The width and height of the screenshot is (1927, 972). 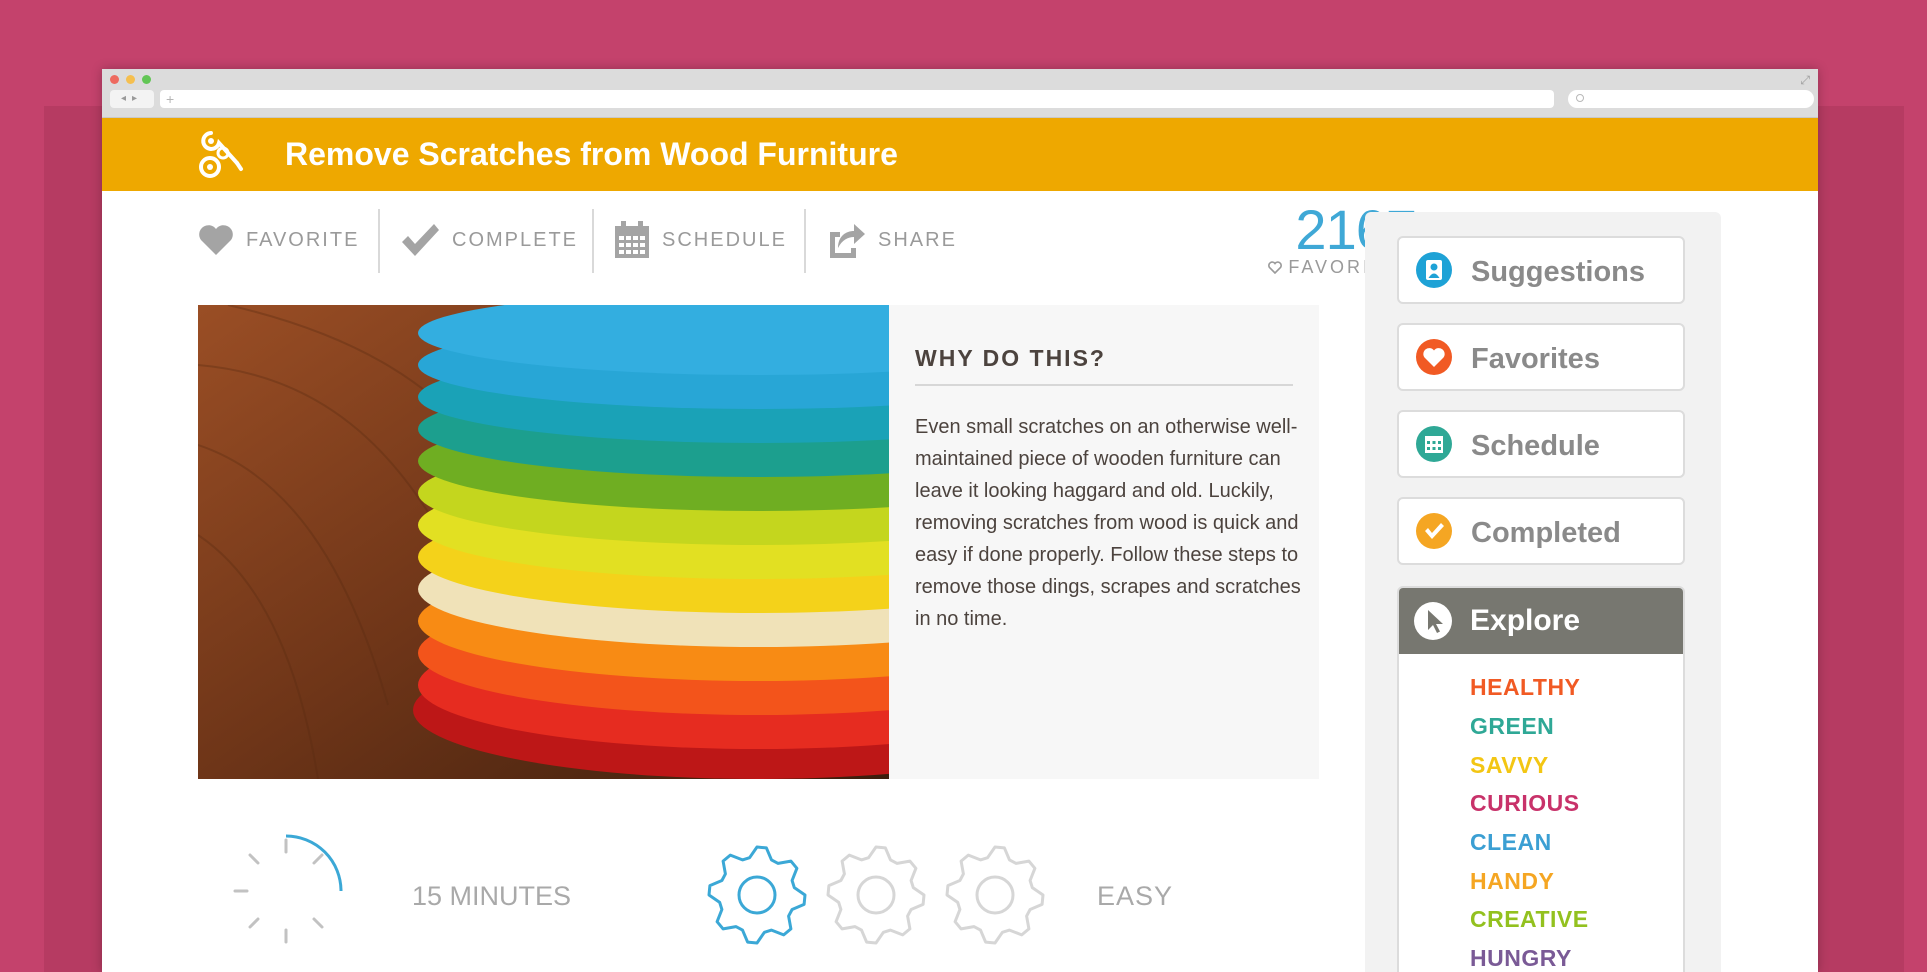 What do you see at coordinates (1525, 803) in the screenshot?
I see `explore-category-curious: CURIOUS` at bounding box center [1525, 803].